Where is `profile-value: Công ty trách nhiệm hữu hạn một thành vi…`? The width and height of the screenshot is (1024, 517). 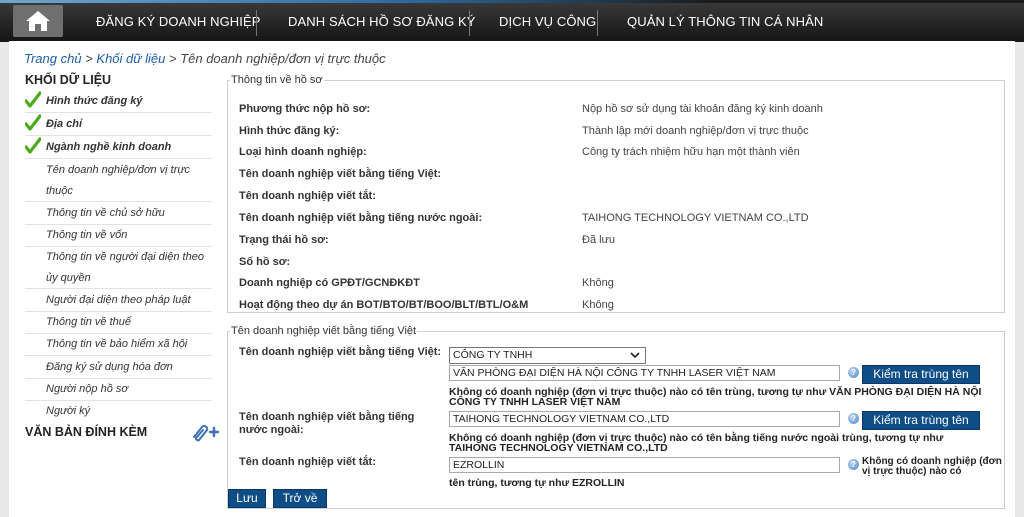
profile-value: Công ty trách nhiệm hữu hạn một thành vi… is located at coordinates (691, 152).